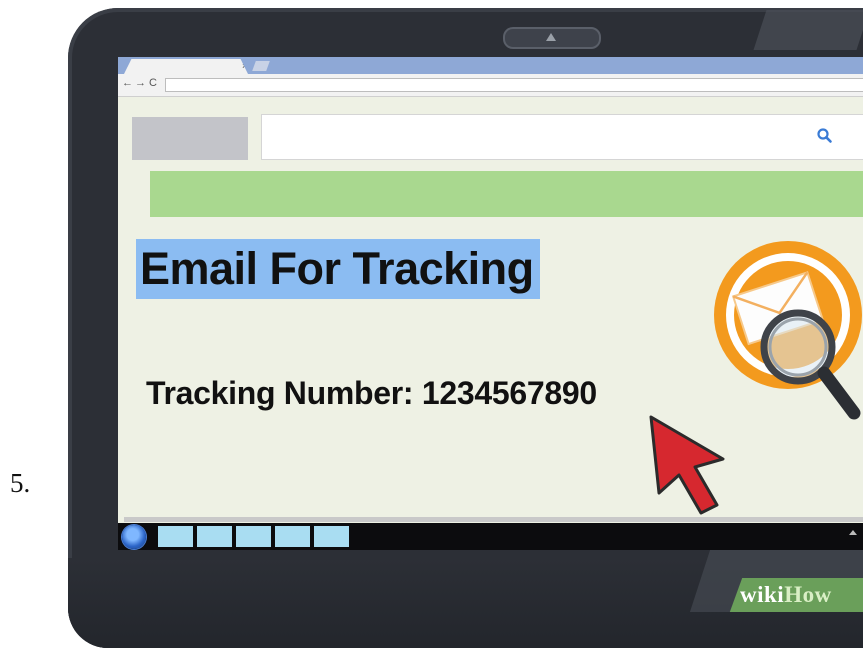 This screenshot has height=648, width=863. Describe the element at coordinates (514, 85) in the screenshot. I see `address-bar` at that location.